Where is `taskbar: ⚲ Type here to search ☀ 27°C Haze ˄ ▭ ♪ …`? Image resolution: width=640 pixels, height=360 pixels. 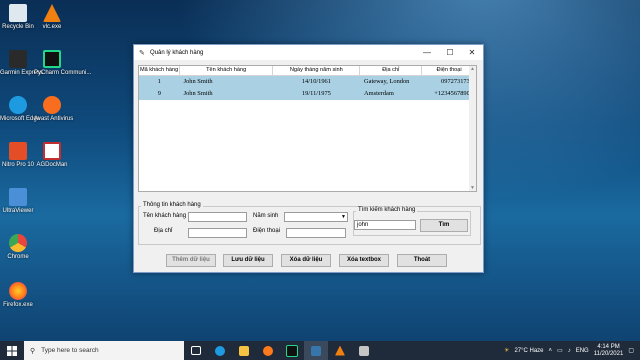 taskbar: ⚲ Type here to search ☀ 27°C Haze ˄ ▭ ♪ … is located at coordinates (320, 350).